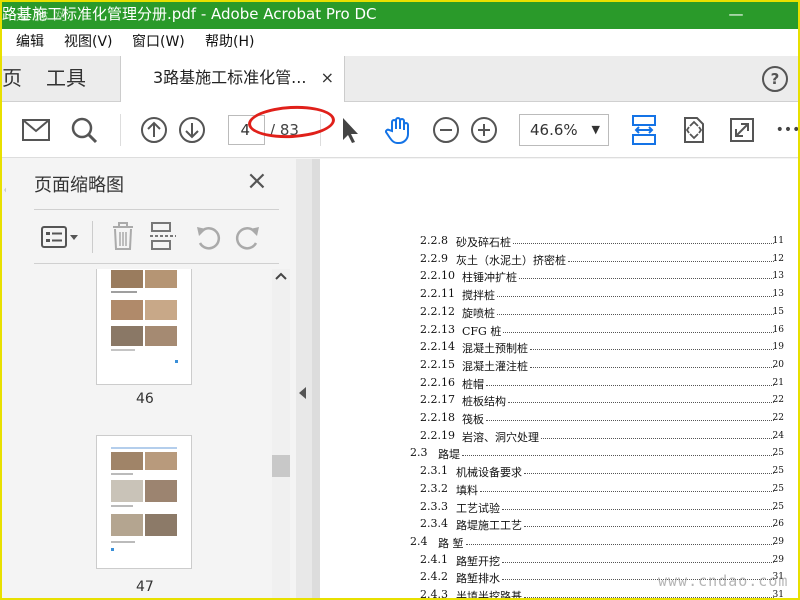  Describe the element at coordinates (437, 400) in the screenshot. I see `toc-entry-number: 2.2.17` at that location.